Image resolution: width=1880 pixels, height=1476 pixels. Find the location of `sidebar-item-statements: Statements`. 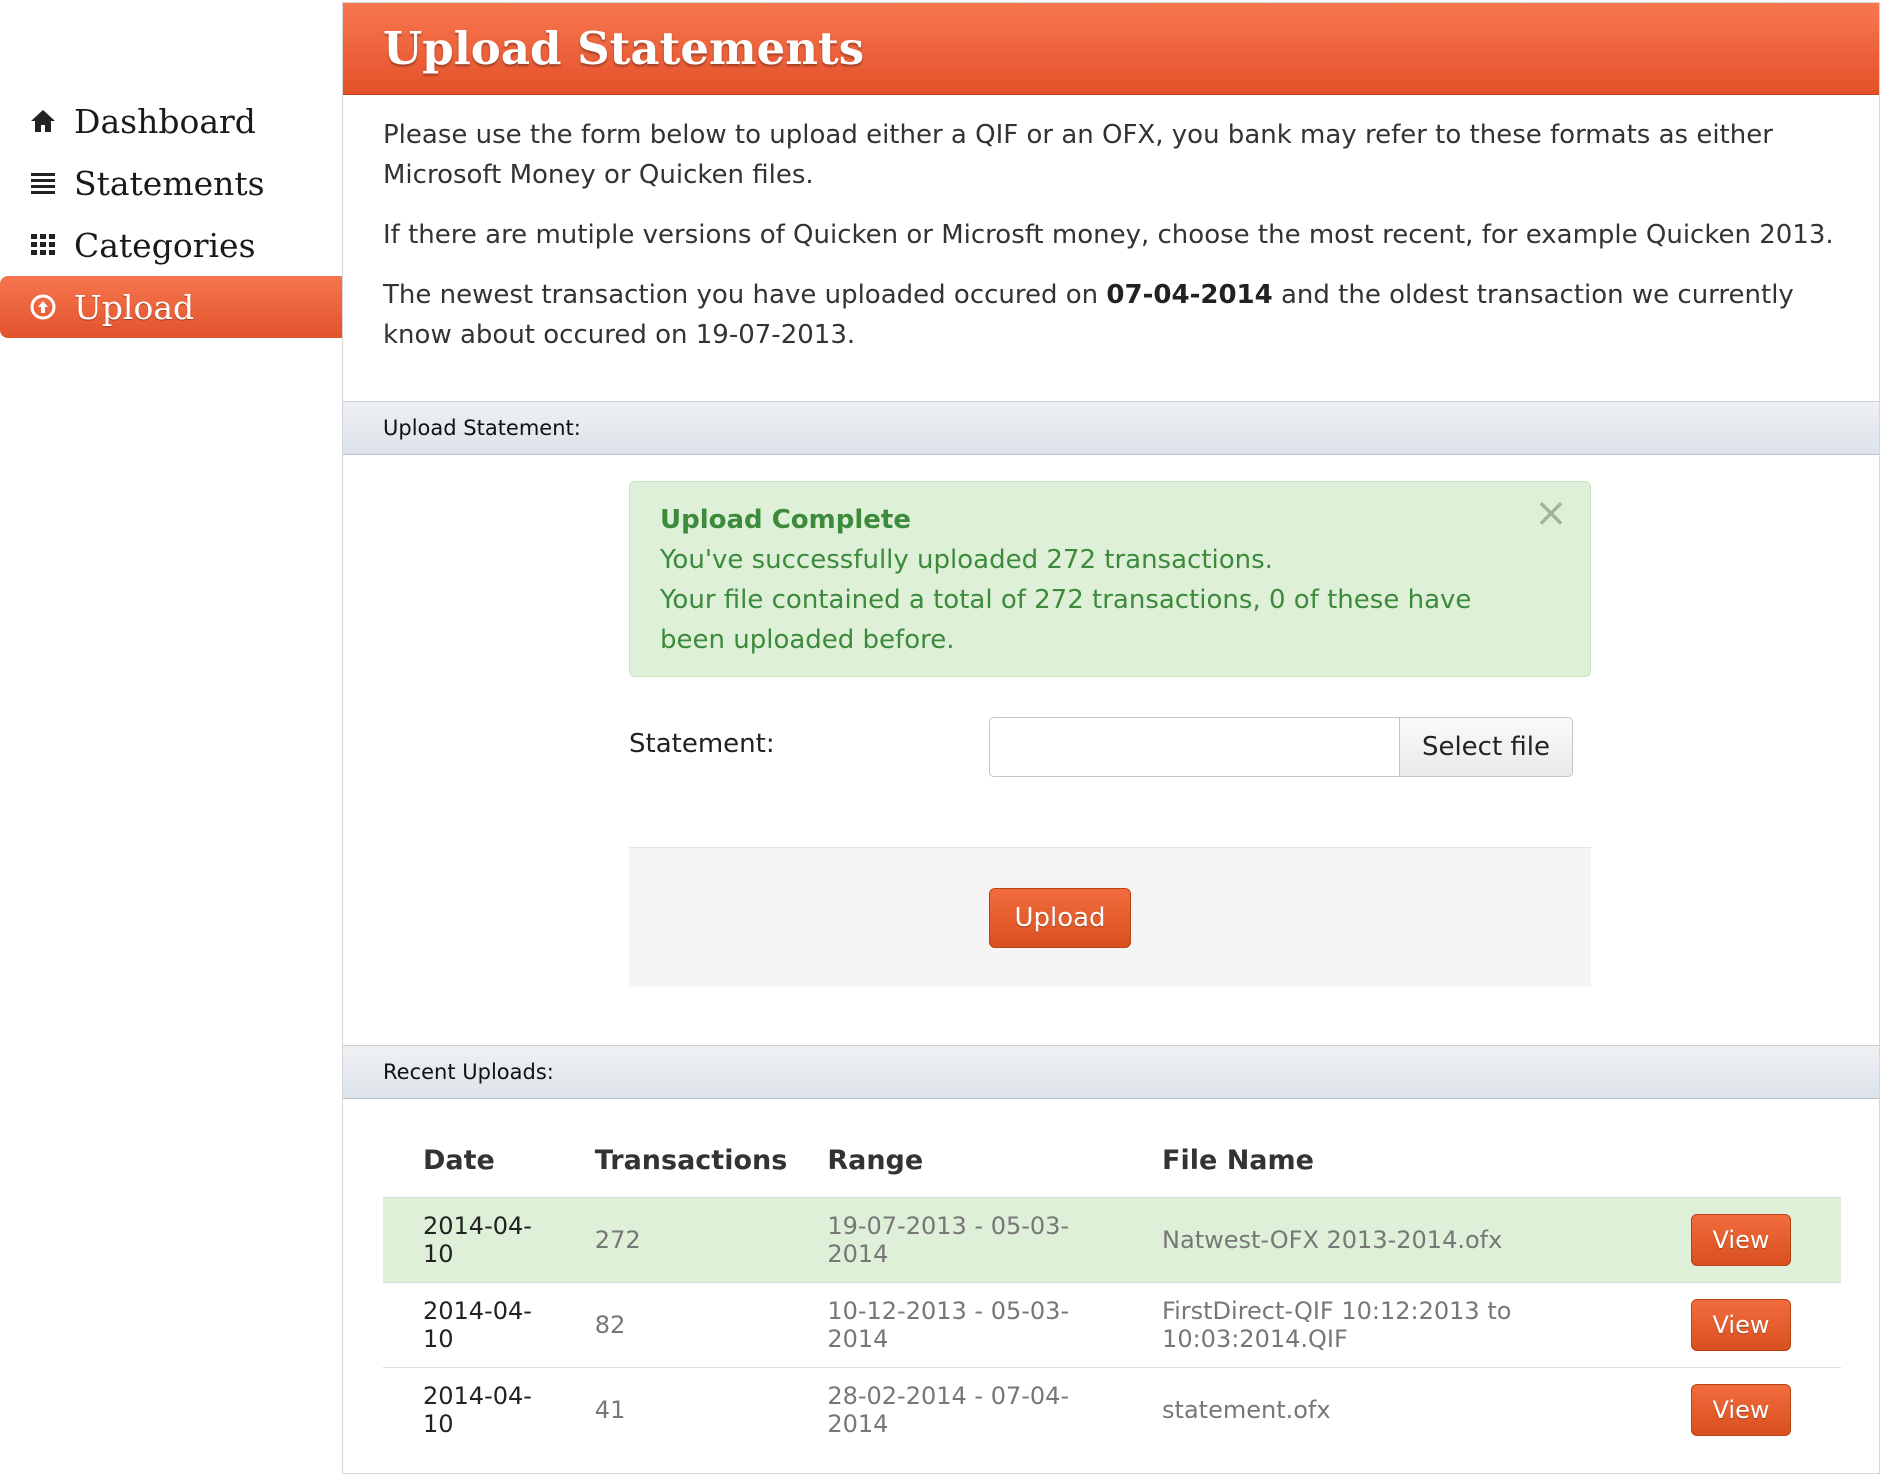

sidebar-item-statements: Statements is located at coordinates (171, 183).